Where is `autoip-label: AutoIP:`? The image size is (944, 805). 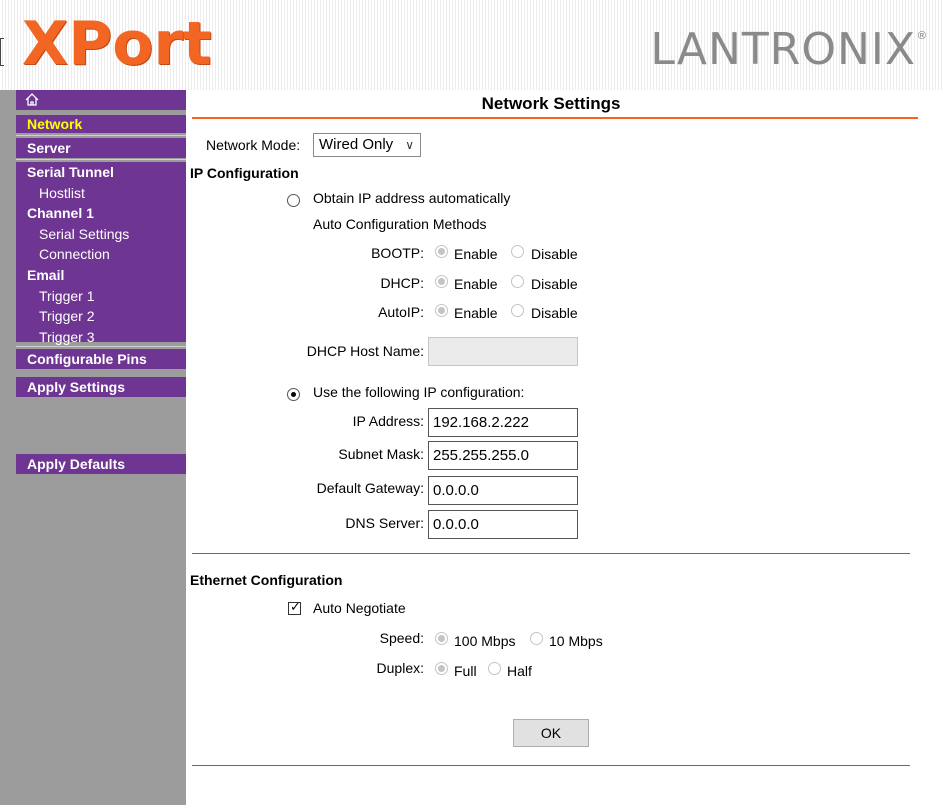
autoip-label: AutoIP: is located at coordinates (401, 312).